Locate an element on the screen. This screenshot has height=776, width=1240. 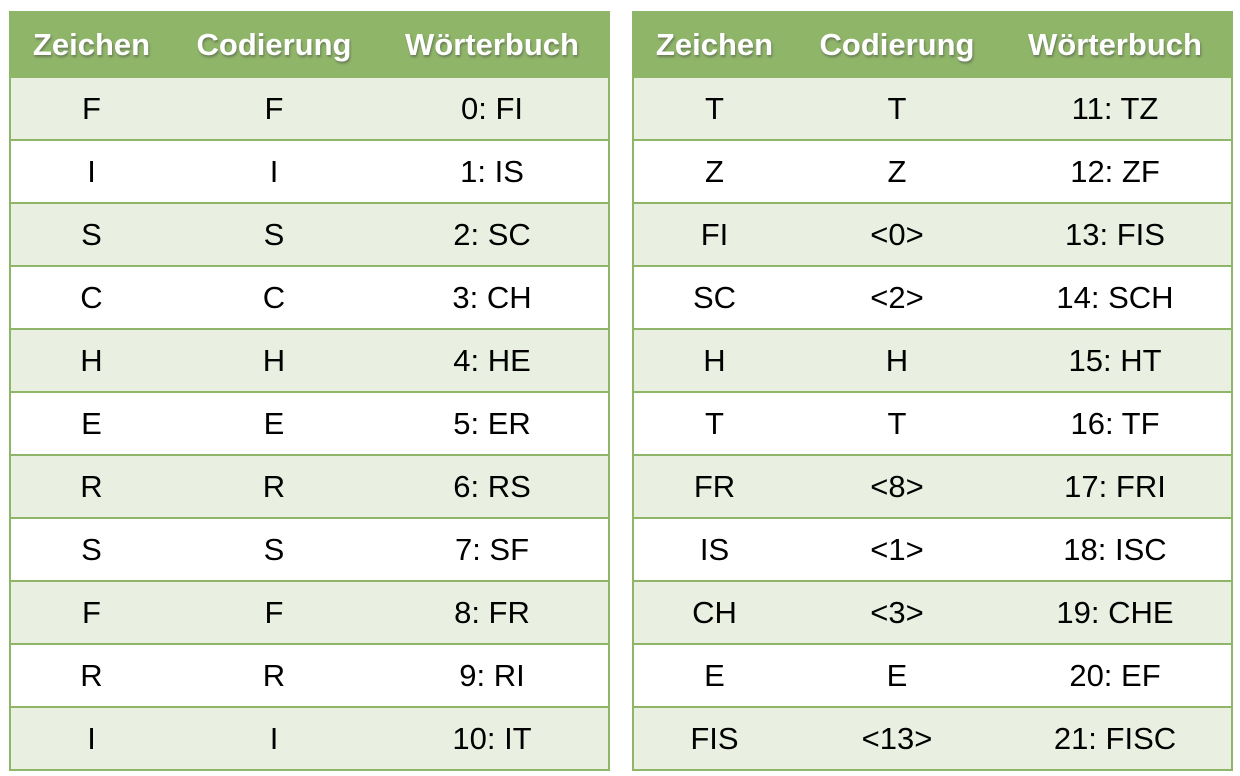
cell-woerterbuch: 15: HT is located at coordinates (1115, 360).